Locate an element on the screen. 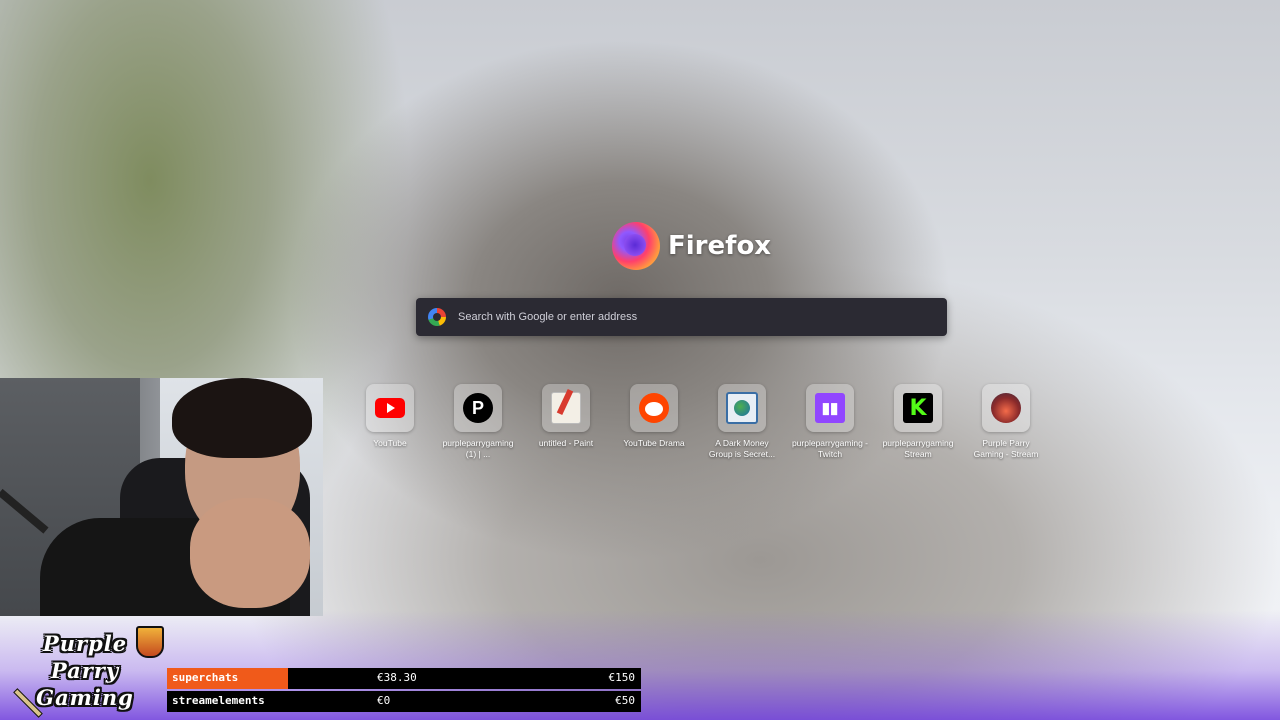 This screenshot has height=720, width=1280. goal-target: €150 is located at coordinates (622, 677).